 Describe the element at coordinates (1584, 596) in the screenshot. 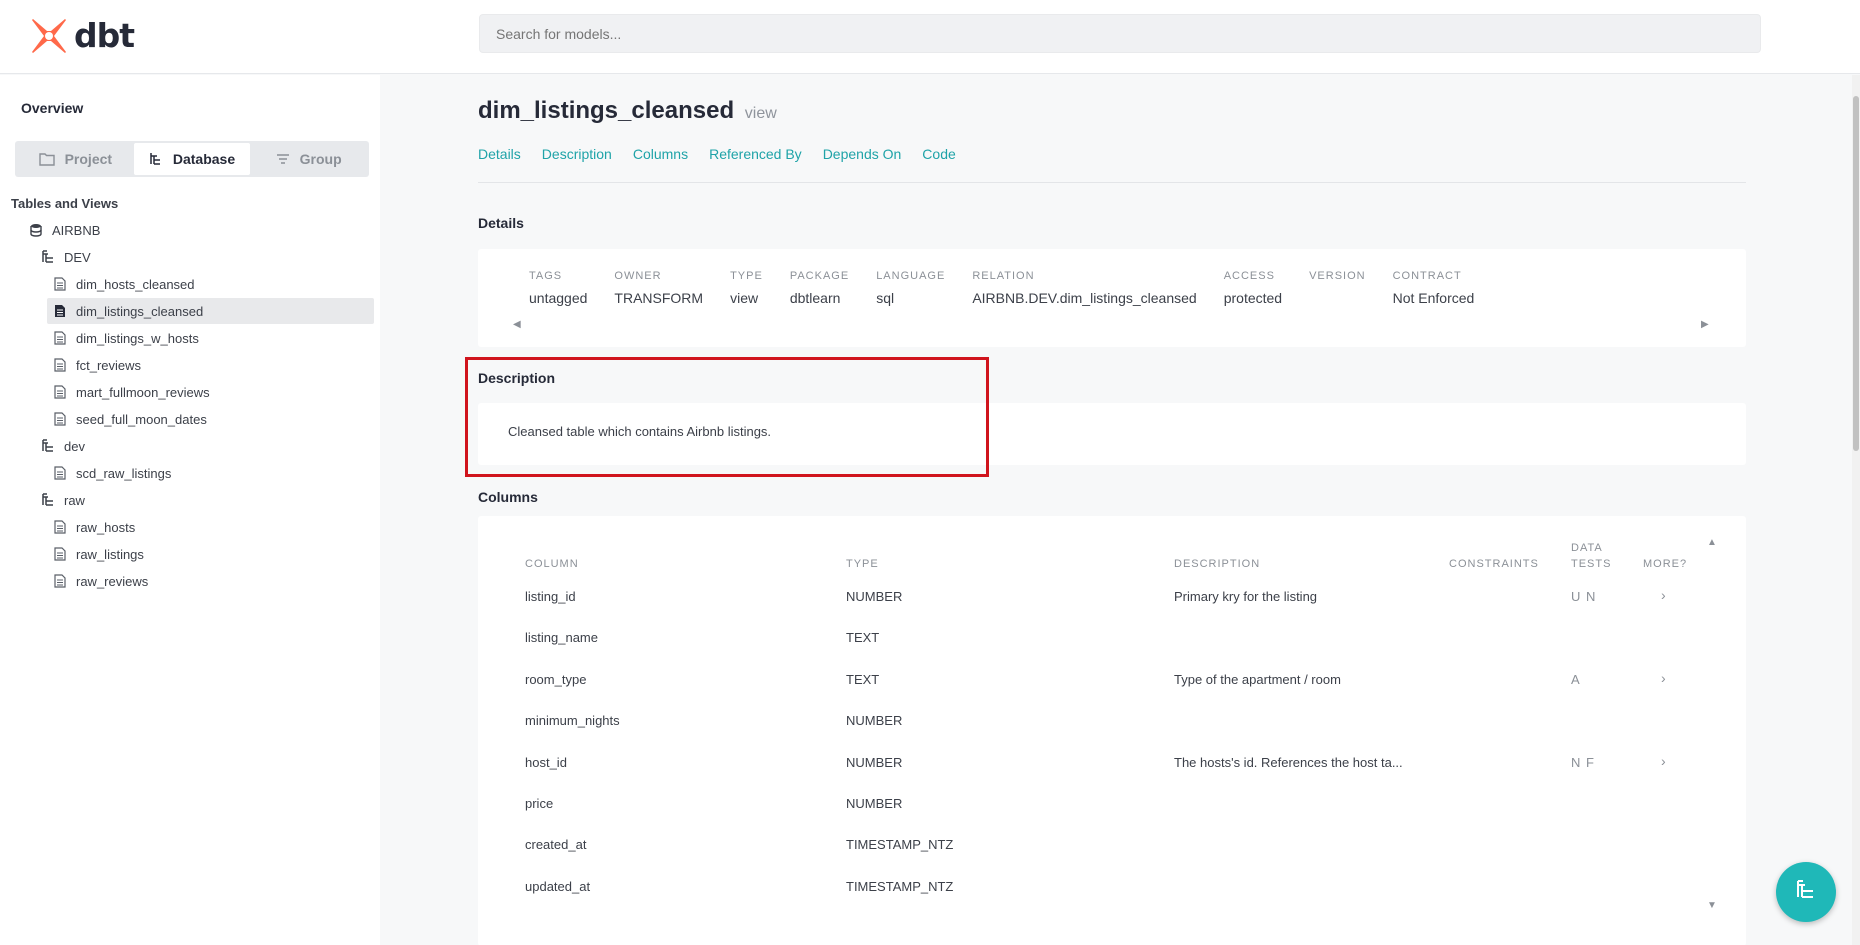

I see `column-tests: U N` at that location.